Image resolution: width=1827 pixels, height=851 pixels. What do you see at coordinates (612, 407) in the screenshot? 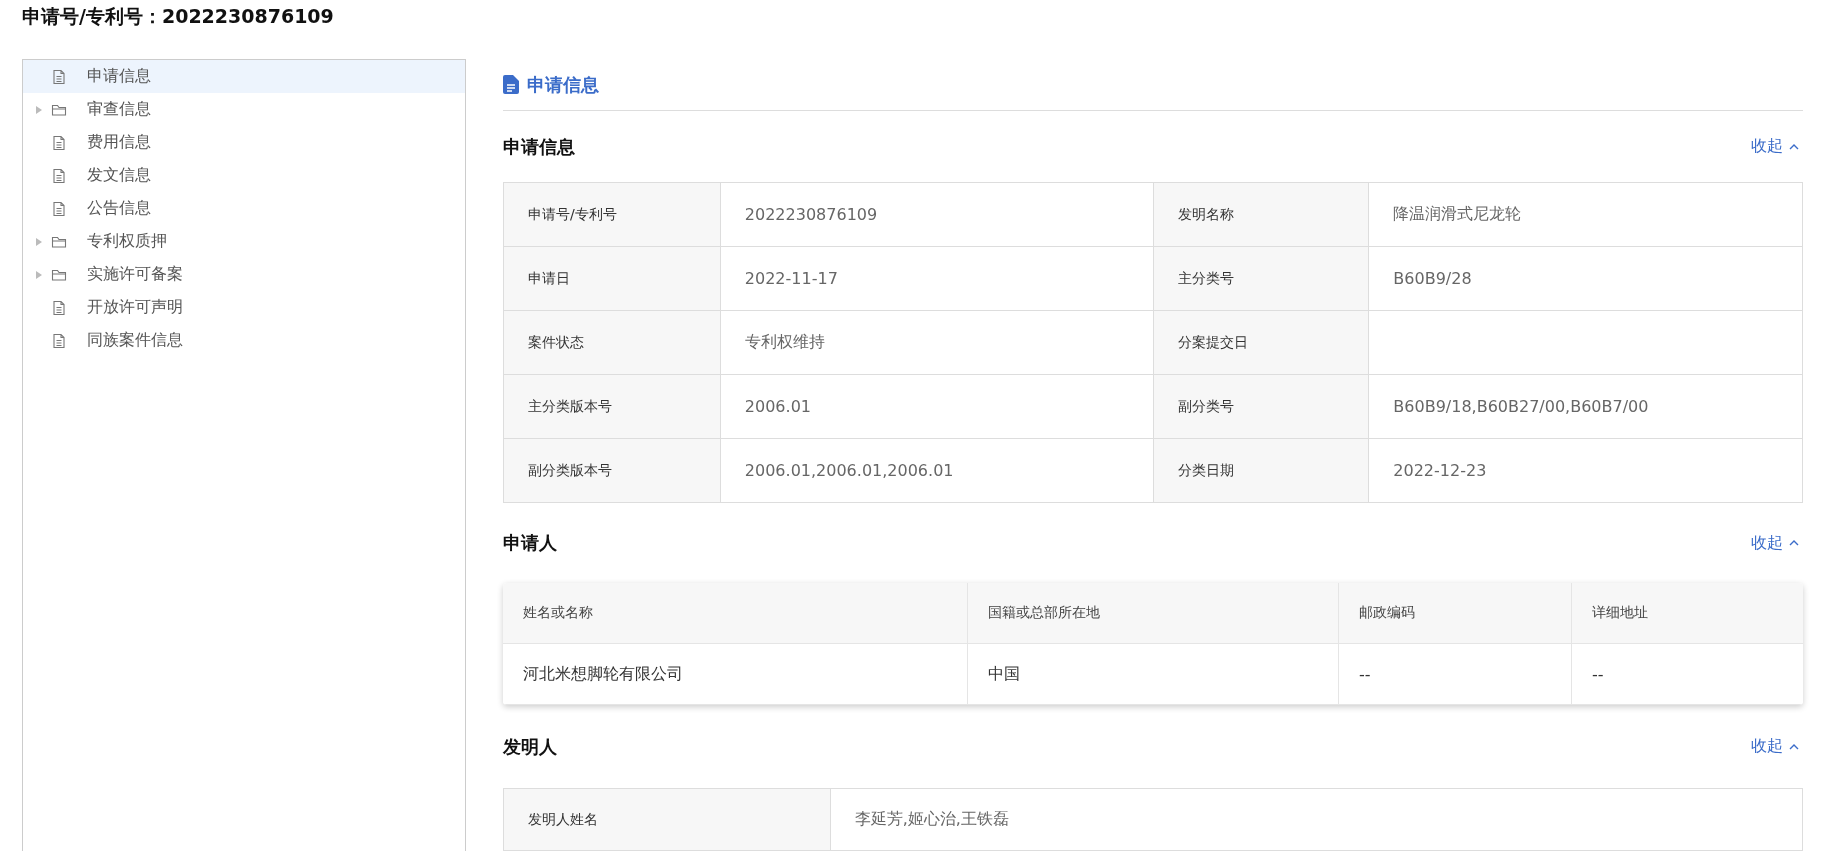
I see `field-label: 主分类版本号` at bounding box center [612, 407].